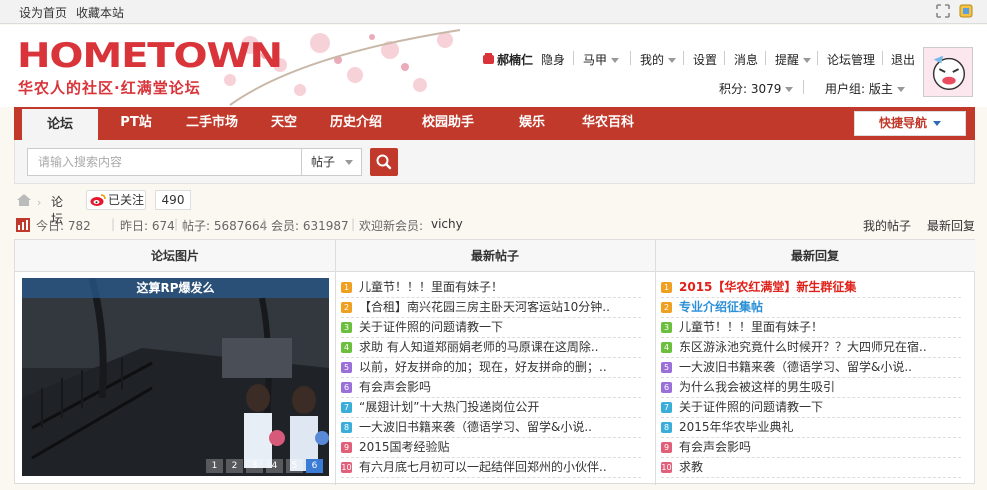 The image size is (987, 490). Describe the element at coordinates (225, 226) in the screenshot. I see `stat-posts: 帖子: 5687664` at that location.